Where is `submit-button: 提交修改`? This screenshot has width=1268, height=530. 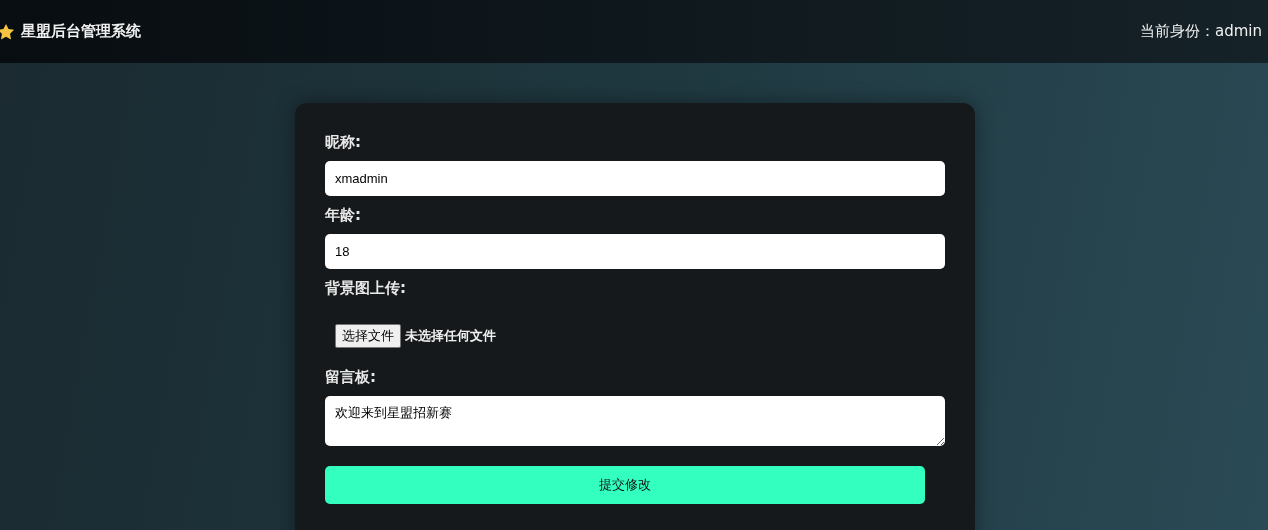
submit-button: 提交修改 is located at coordinates (625, 485).